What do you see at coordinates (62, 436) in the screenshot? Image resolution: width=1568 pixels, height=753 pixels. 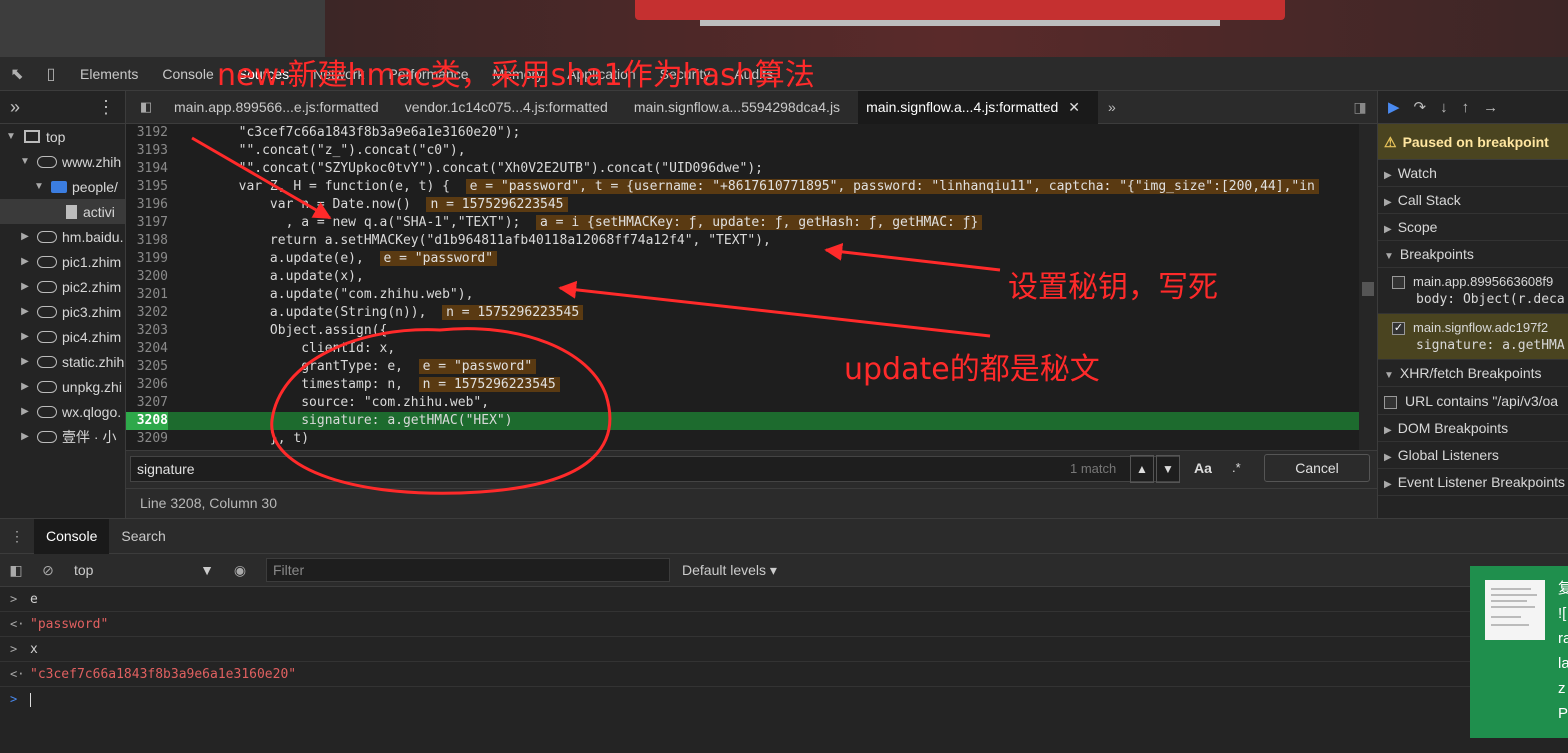 I see `tree-item-domain: ▶ 壹伴 · 小` at bounding box center [62, 436].